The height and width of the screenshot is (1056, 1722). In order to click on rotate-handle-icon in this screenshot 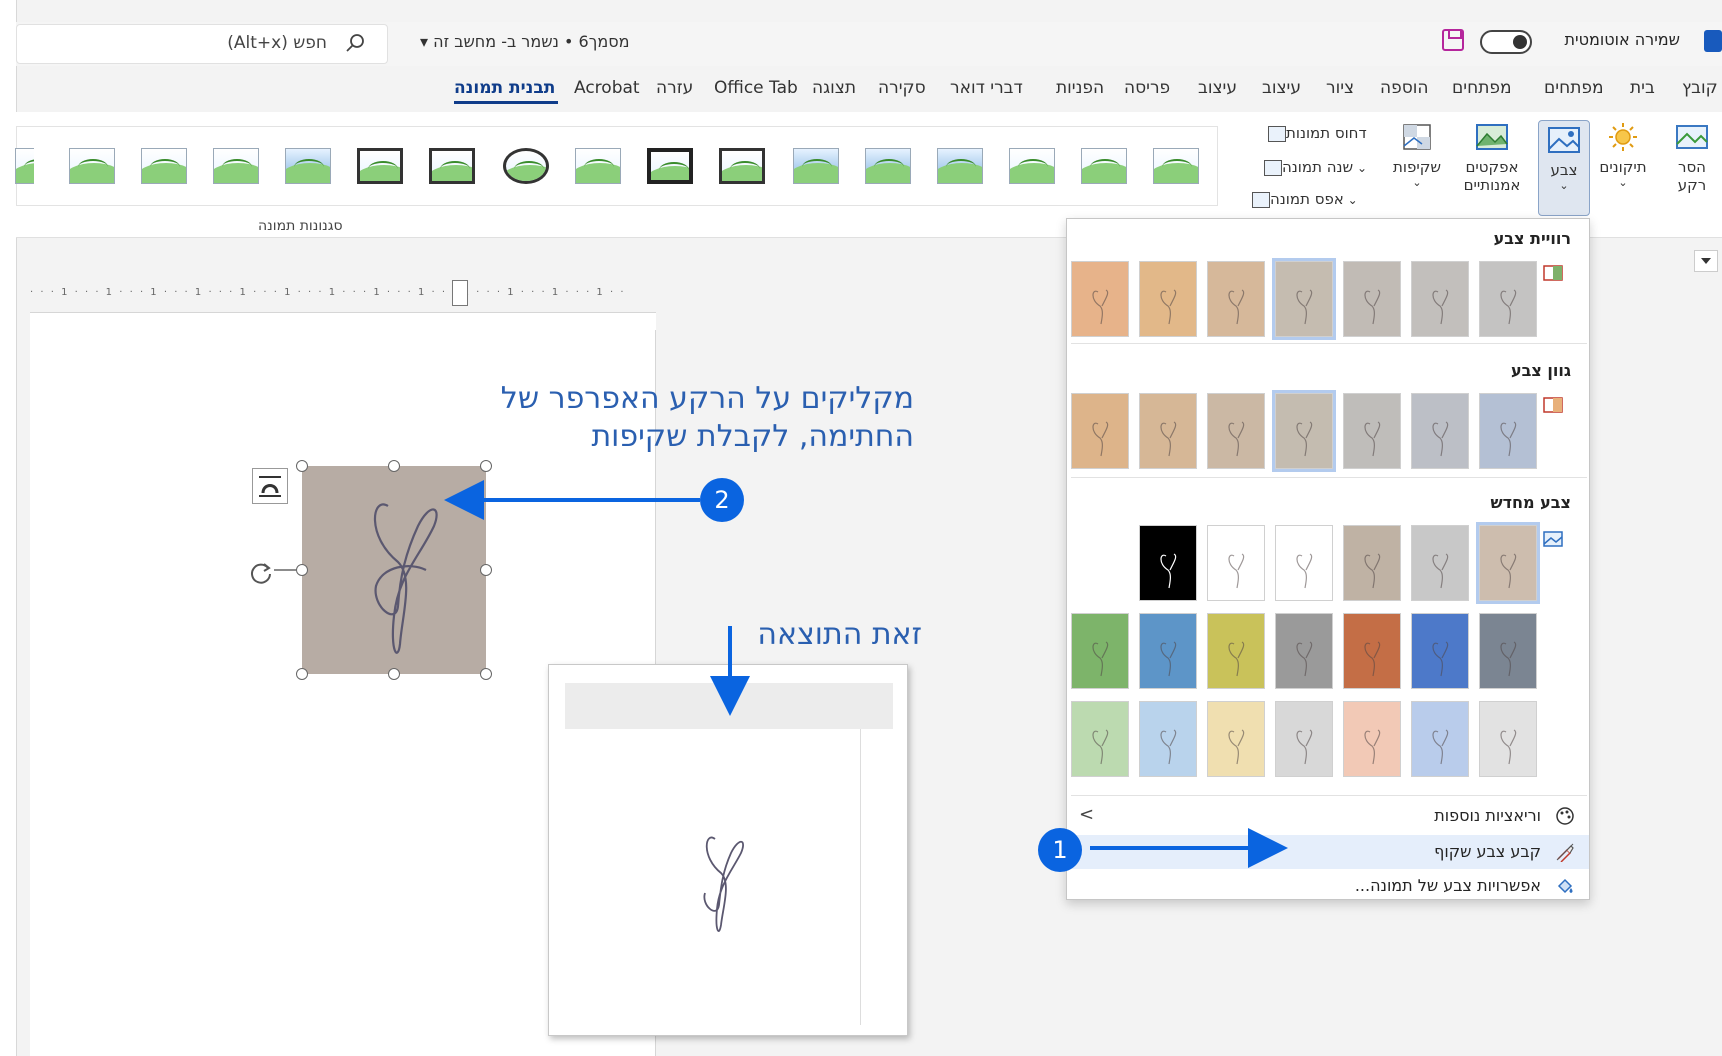, I will do `click(261, 573)`.